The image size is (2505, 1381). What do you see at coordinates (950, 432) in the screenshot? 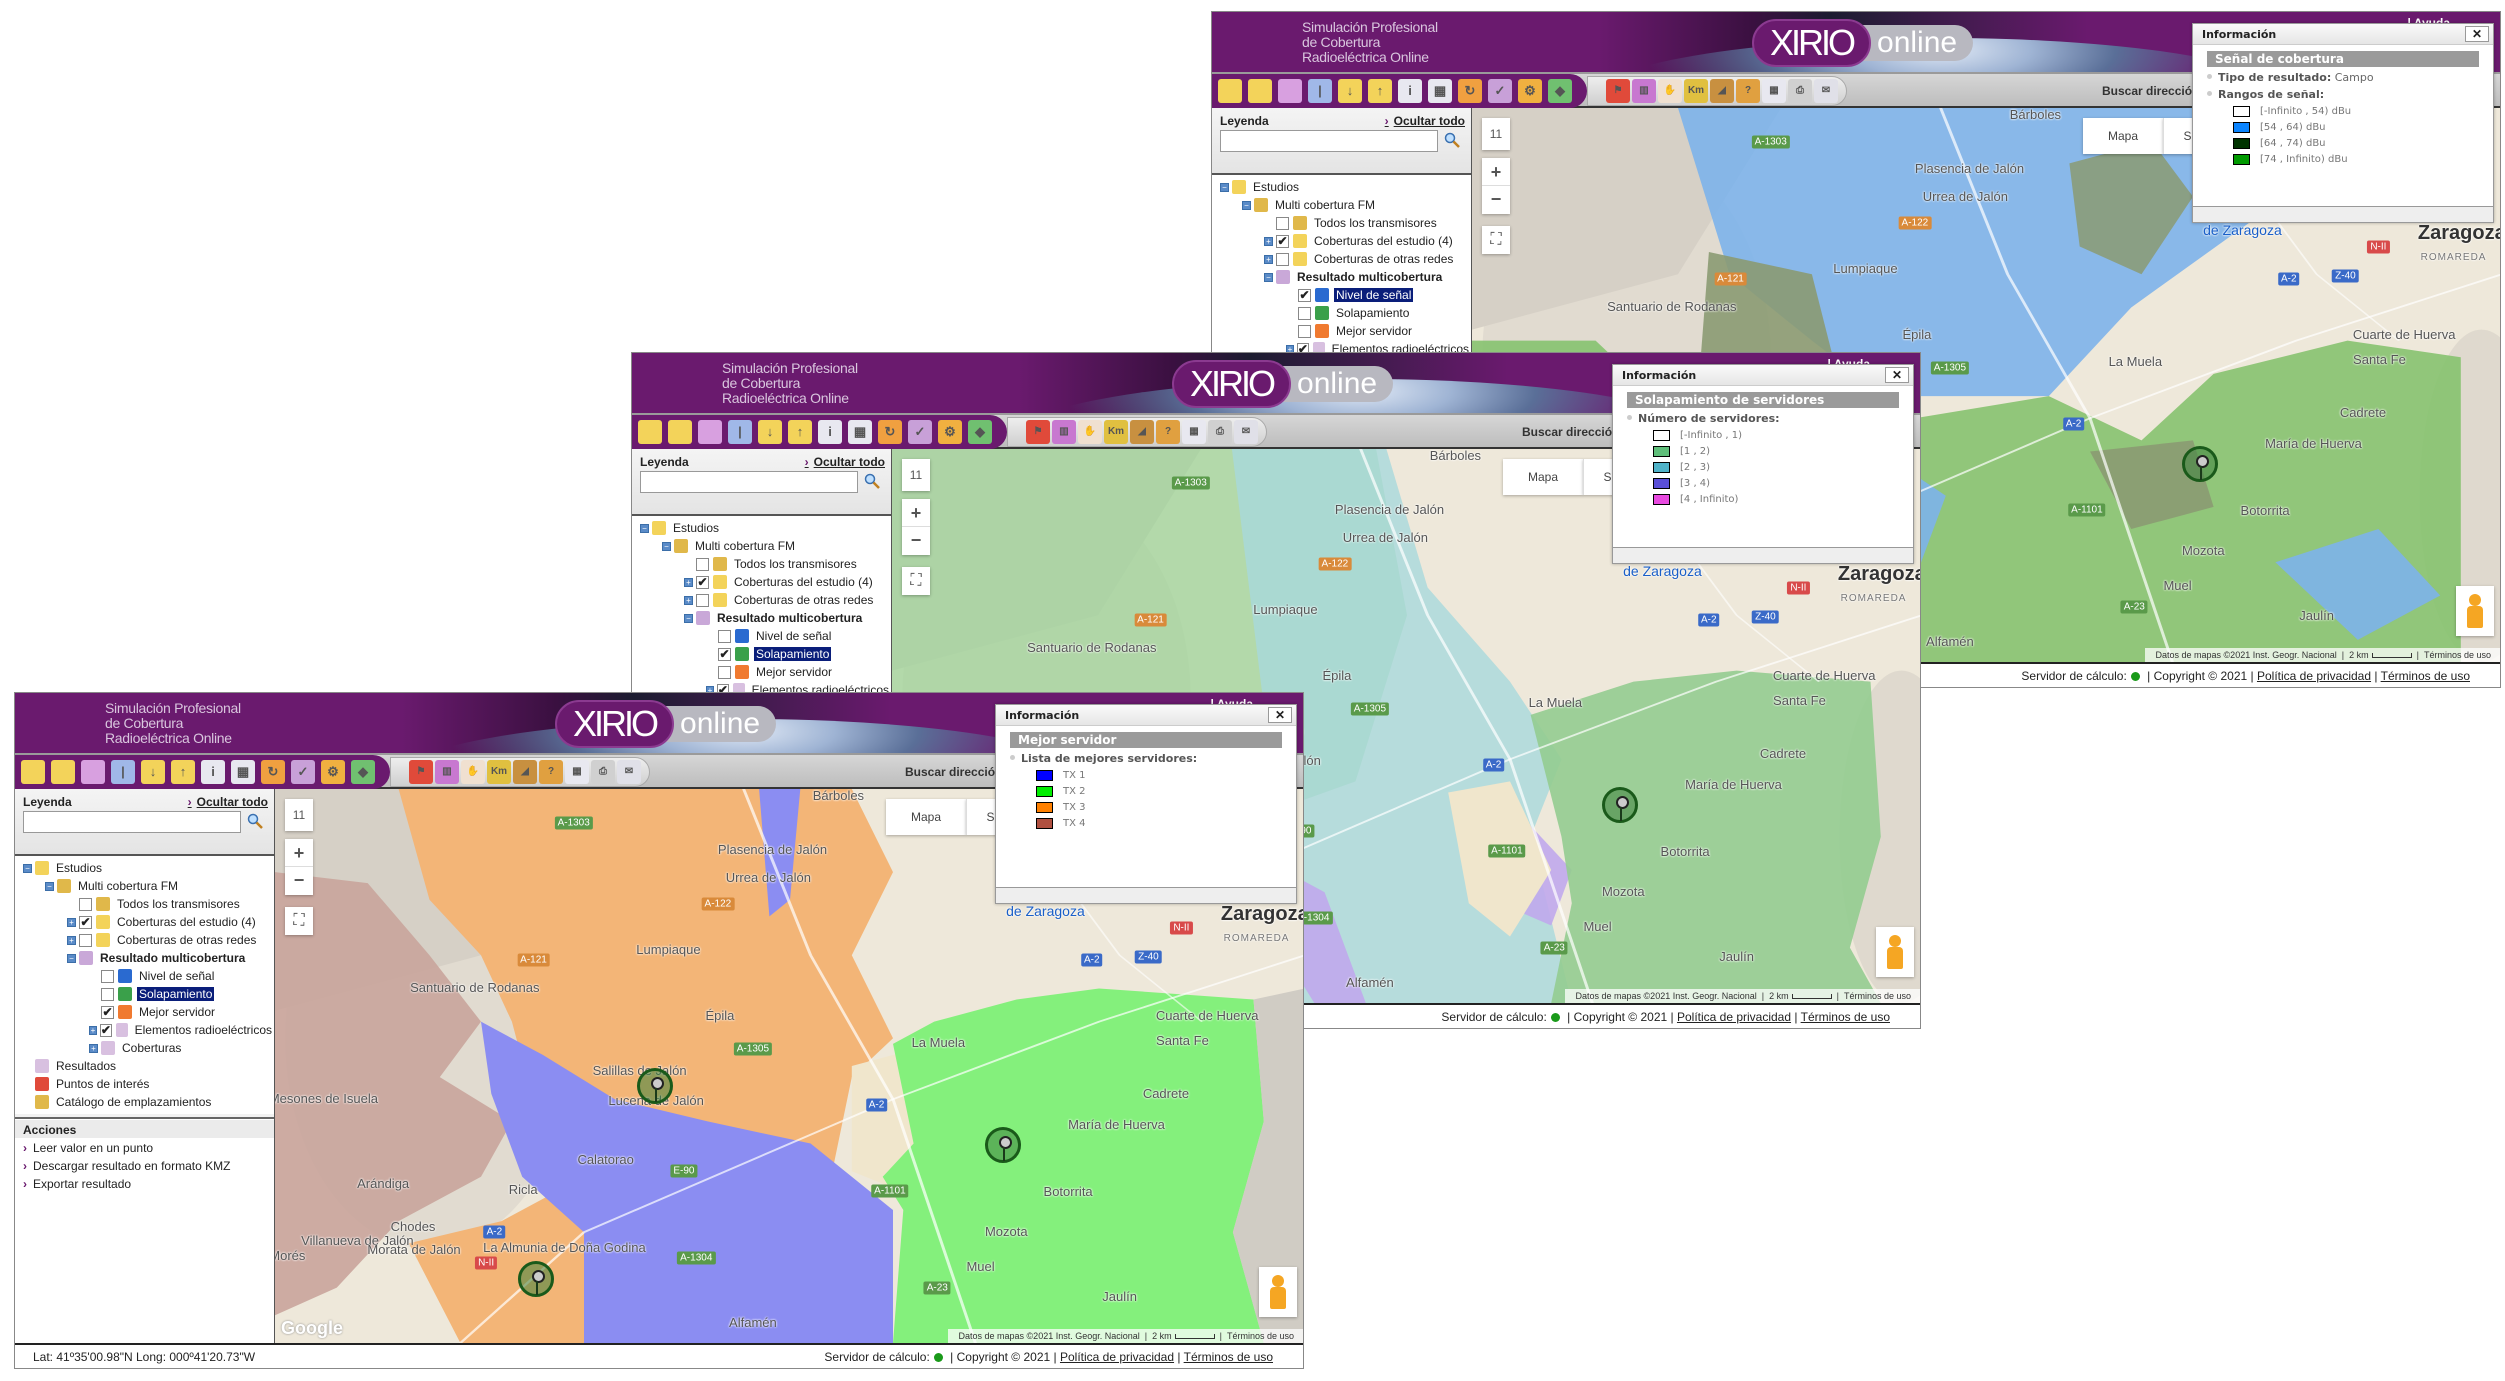
I see `user-settings-icon: ⚙` at bounding box center [950, 432].